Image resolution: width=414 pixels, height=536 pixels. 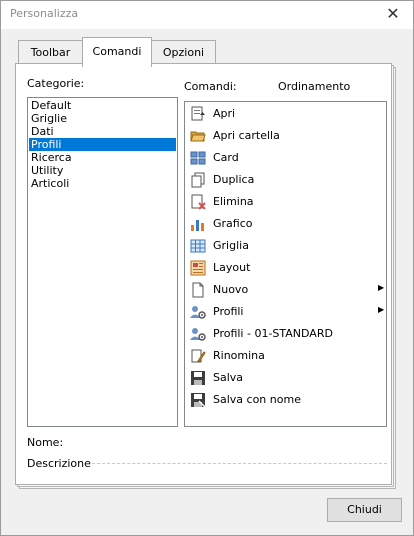 What do you see at coordinates (102, 157) in the screenshot?
I see `category-item: Ricerca` at bounding box center [102, 157].